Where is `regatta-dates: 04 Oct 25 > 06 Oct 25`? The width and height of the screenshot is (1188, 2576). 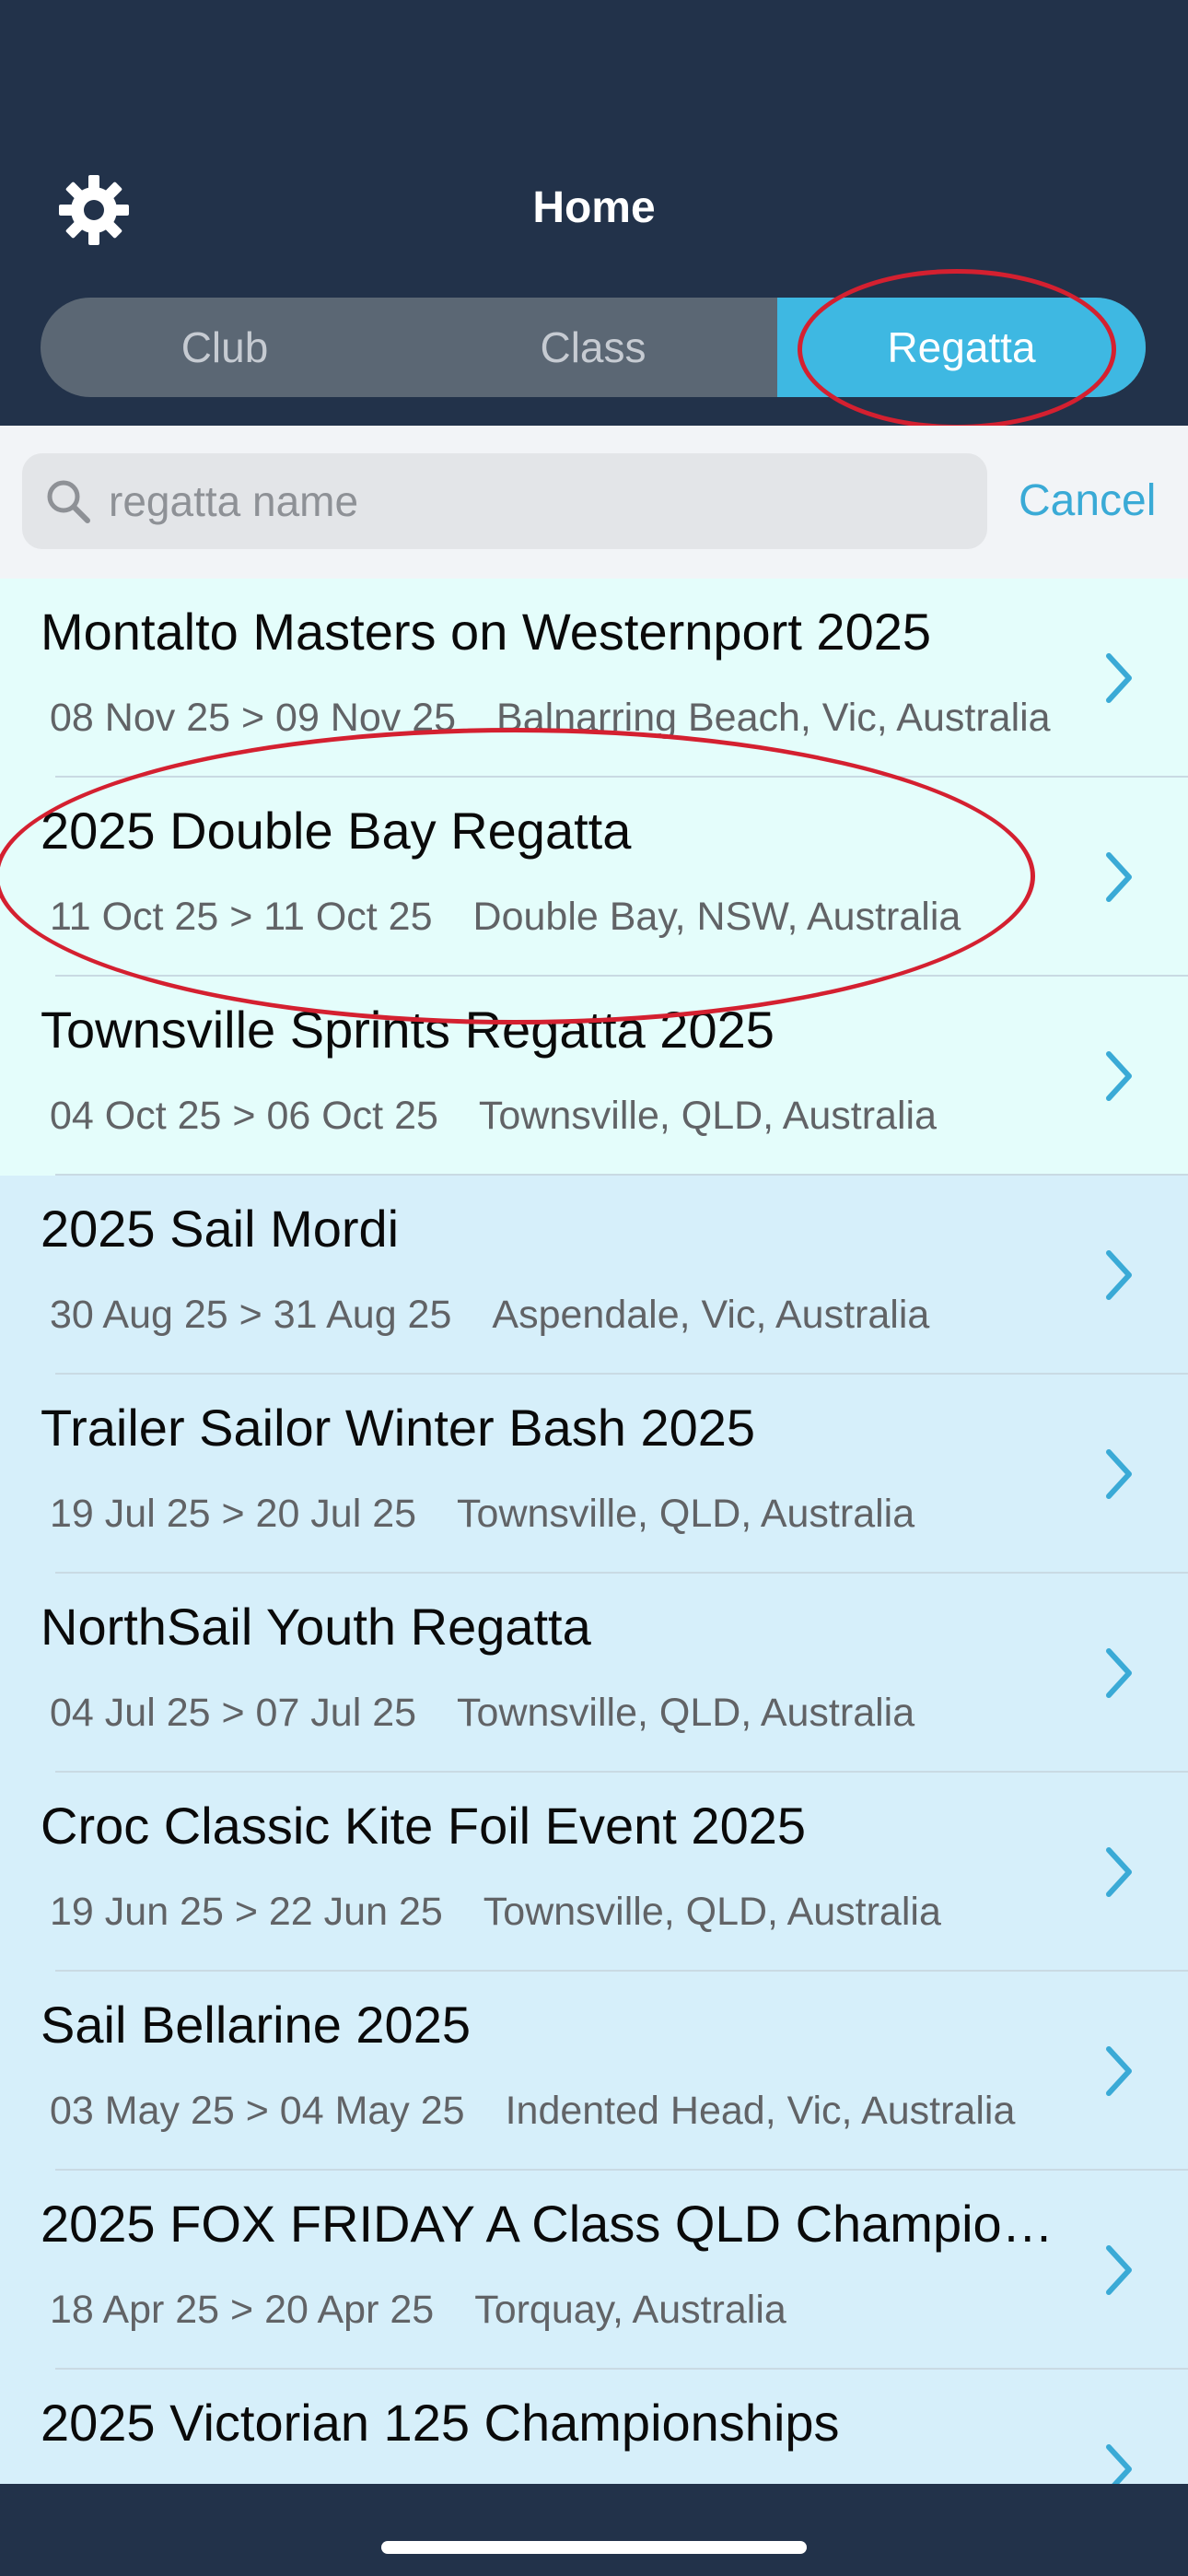 regatta-dates: 04 Oct 25 > 06 Oct 25 is located at coordinates (244, 1116).